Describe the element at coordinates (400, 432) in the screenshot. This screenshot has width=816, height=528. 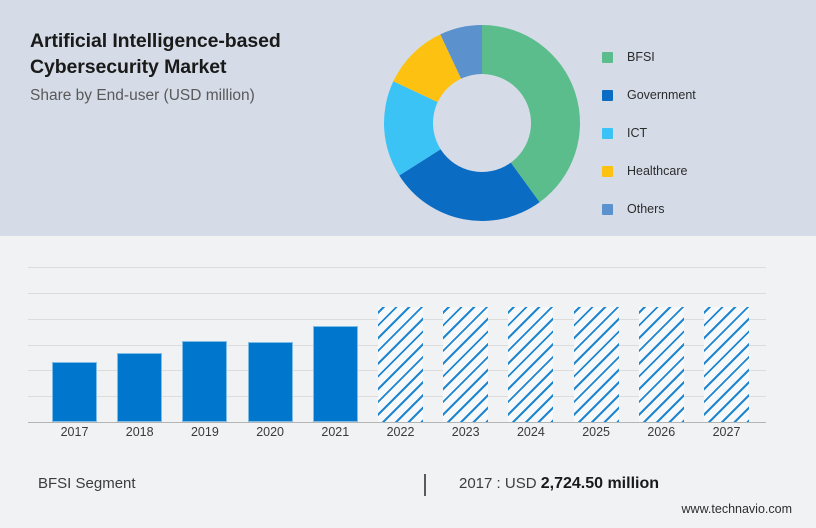
I see `x-axis-label-2022: 2022` at that location.